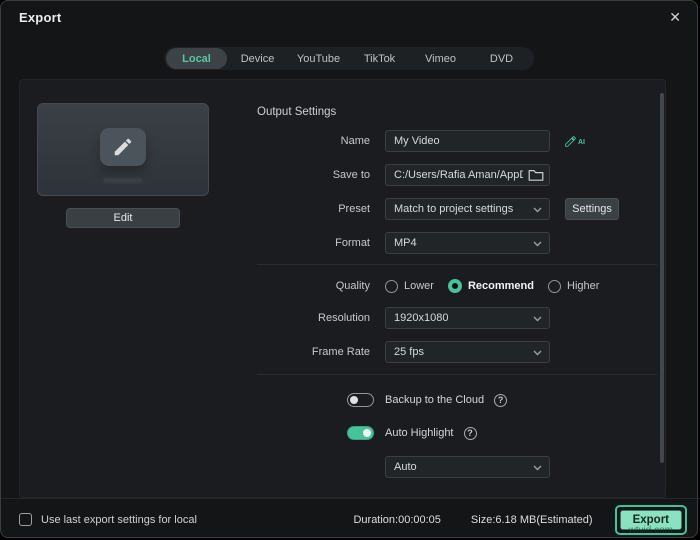  What do you see at coordinates (467, 467) in the screenshot?
I see `auto-highlight-mode-select: Auto` at bounding box center [467, 467].